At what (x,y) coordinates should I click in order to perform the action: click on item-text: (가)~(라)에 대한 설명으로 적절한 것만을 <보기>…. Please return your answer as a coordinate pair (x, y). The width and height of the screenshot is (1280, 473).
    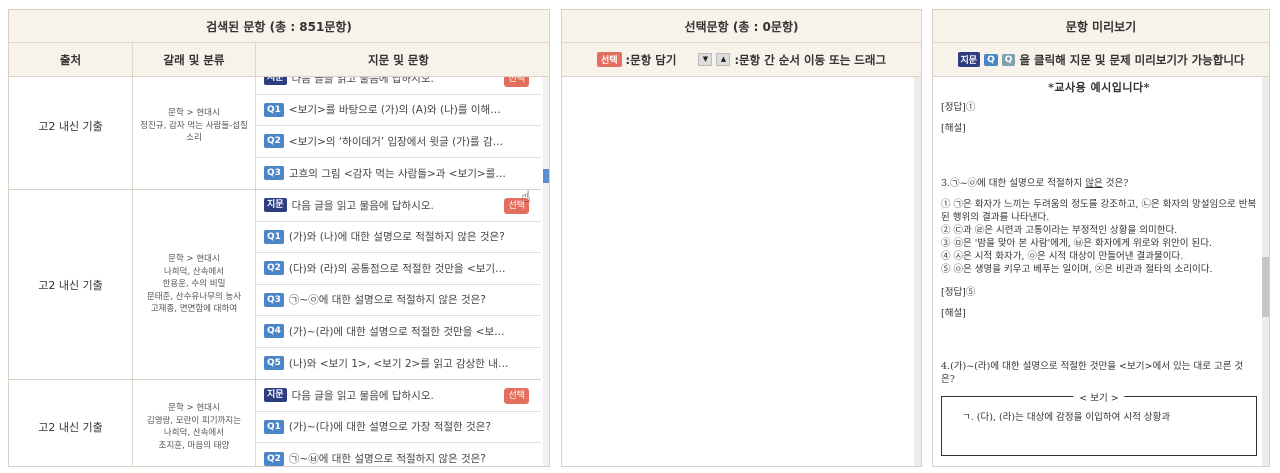
    Looking at the image, I should click on (398, 331).